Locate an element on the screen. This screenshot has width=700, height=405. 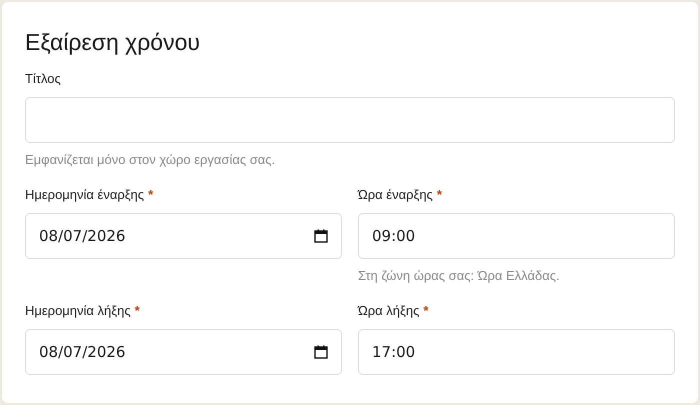
field-hint: Εμφανίζεται μόνο στον χώρο εργασίας σας. is located at coordinates (150, 160).